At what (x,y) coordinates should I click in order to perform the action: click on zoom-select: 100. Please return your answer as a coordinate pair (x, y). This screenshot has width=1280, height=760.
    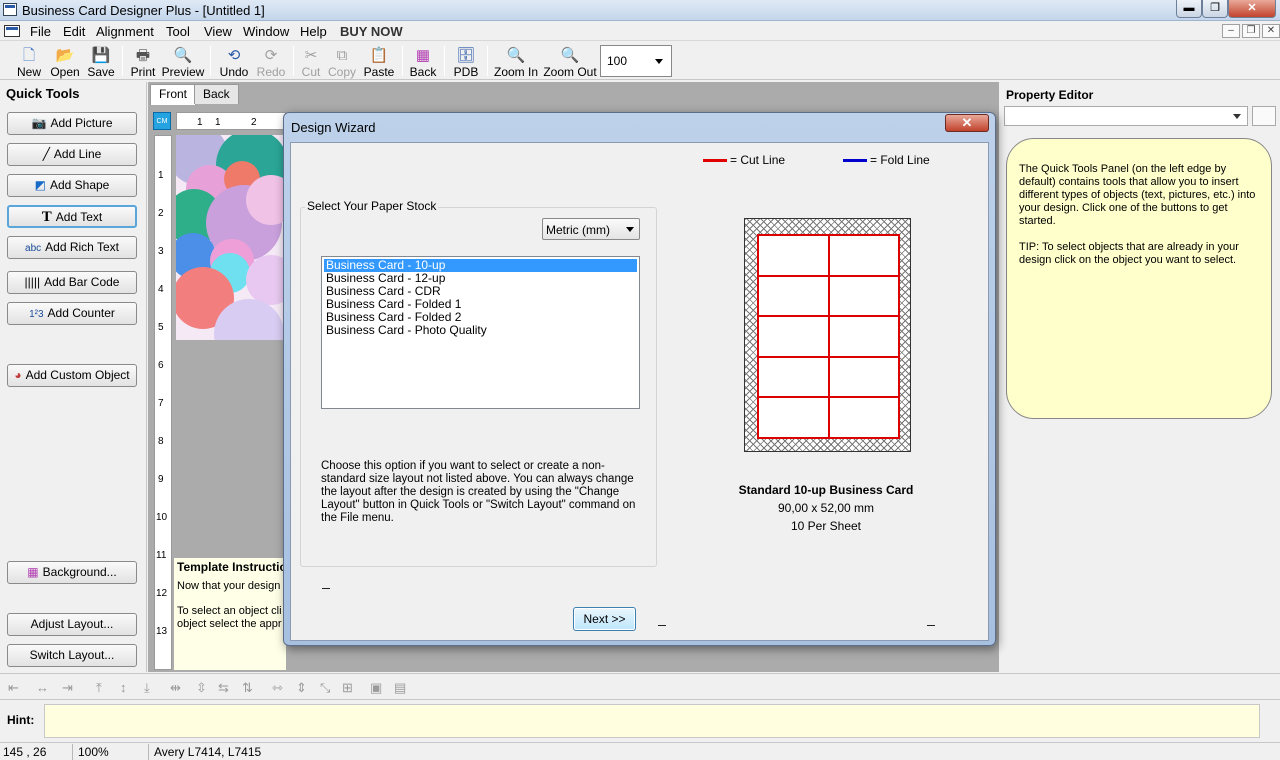
    Looking at the image, I should click on (636, 61).